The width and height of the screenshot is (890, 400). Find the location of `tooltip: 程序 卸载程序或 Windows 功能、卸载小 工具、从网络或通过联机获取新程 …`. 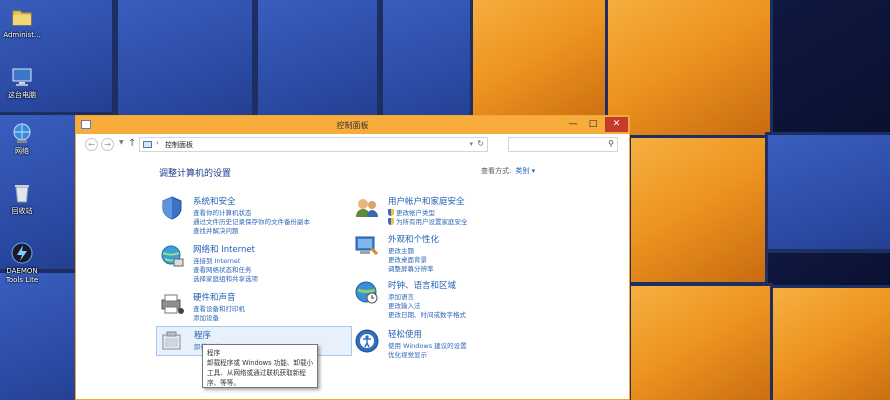

tooltip: 程序 卸载程序或 Windows 功能、卸载小 工具、从网络或通过联机获取新程 … is located at coordinates (260, 366).